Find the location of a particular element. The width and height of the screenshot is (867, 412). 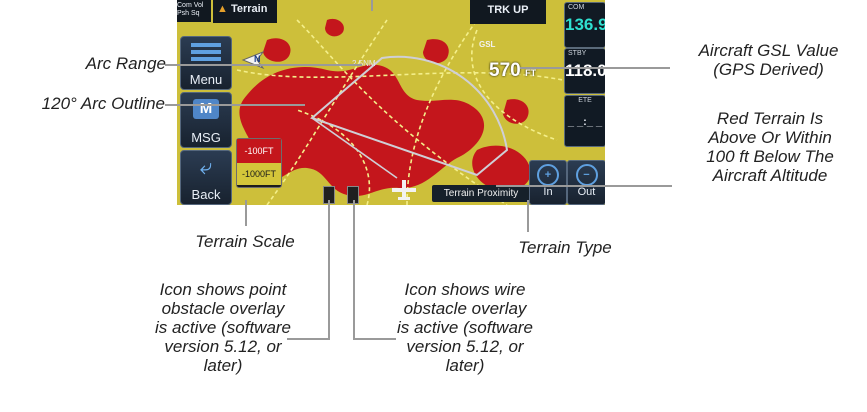

ete-field: ETE _ _:_ _ is located at coordinates (584, 121).